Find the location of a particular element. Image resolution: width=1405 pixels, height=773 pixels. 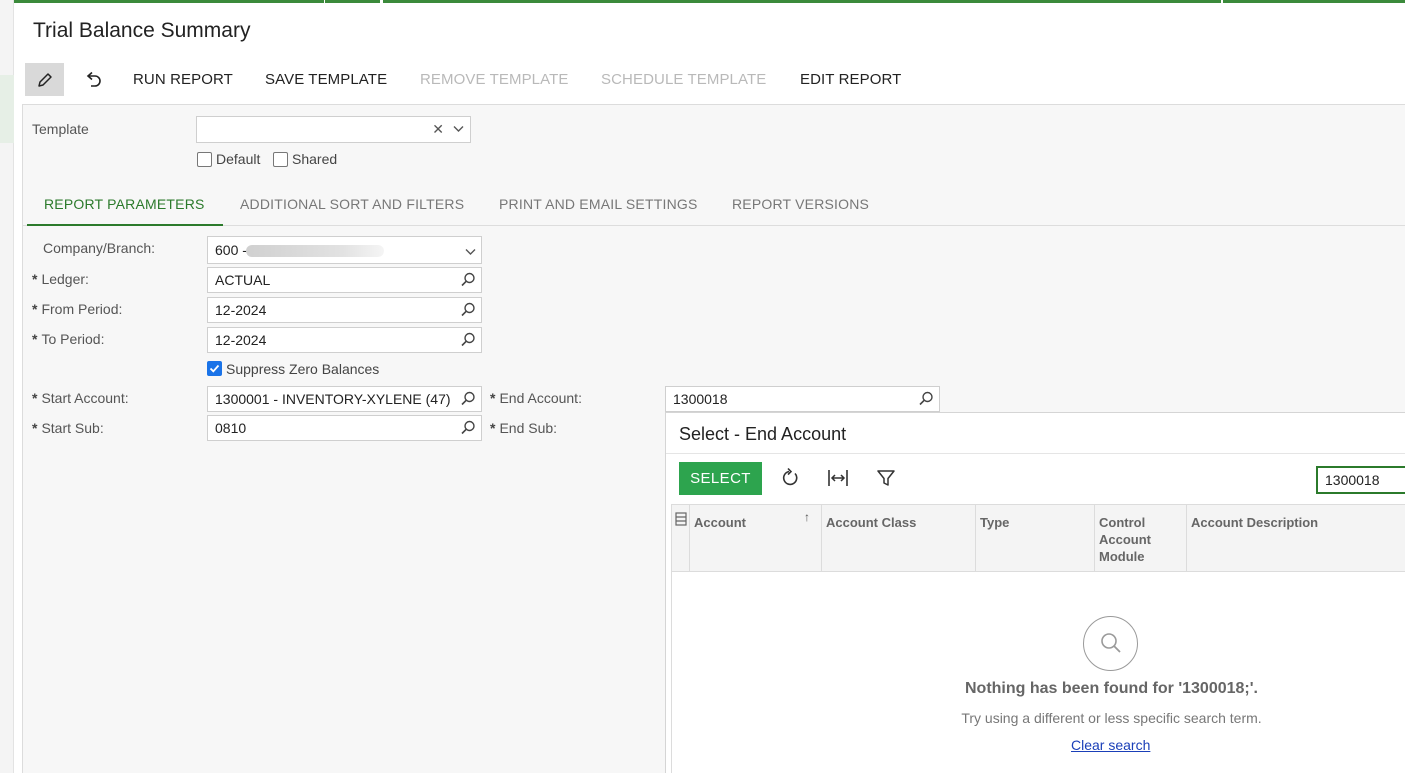

start-sub-input: 0810 is located at coordinates (344, 428).